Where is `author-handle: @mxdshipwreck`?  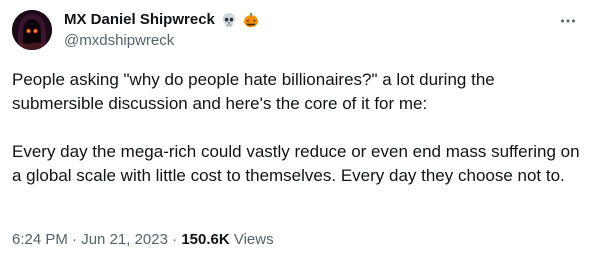
author-handle: @mxdshipwreck is located at coordinates (119, 41).